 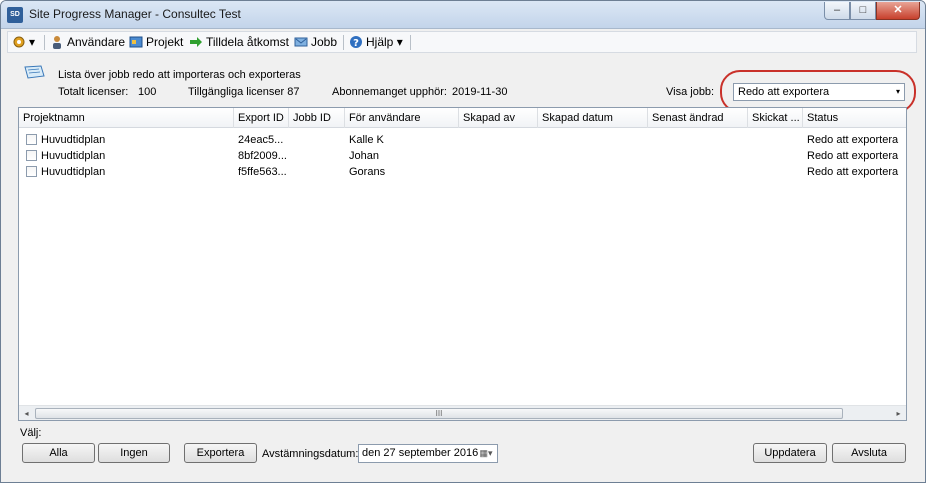 I want to click on total-licenses-label: Totalt licenser:, so click(x=93, y=92).